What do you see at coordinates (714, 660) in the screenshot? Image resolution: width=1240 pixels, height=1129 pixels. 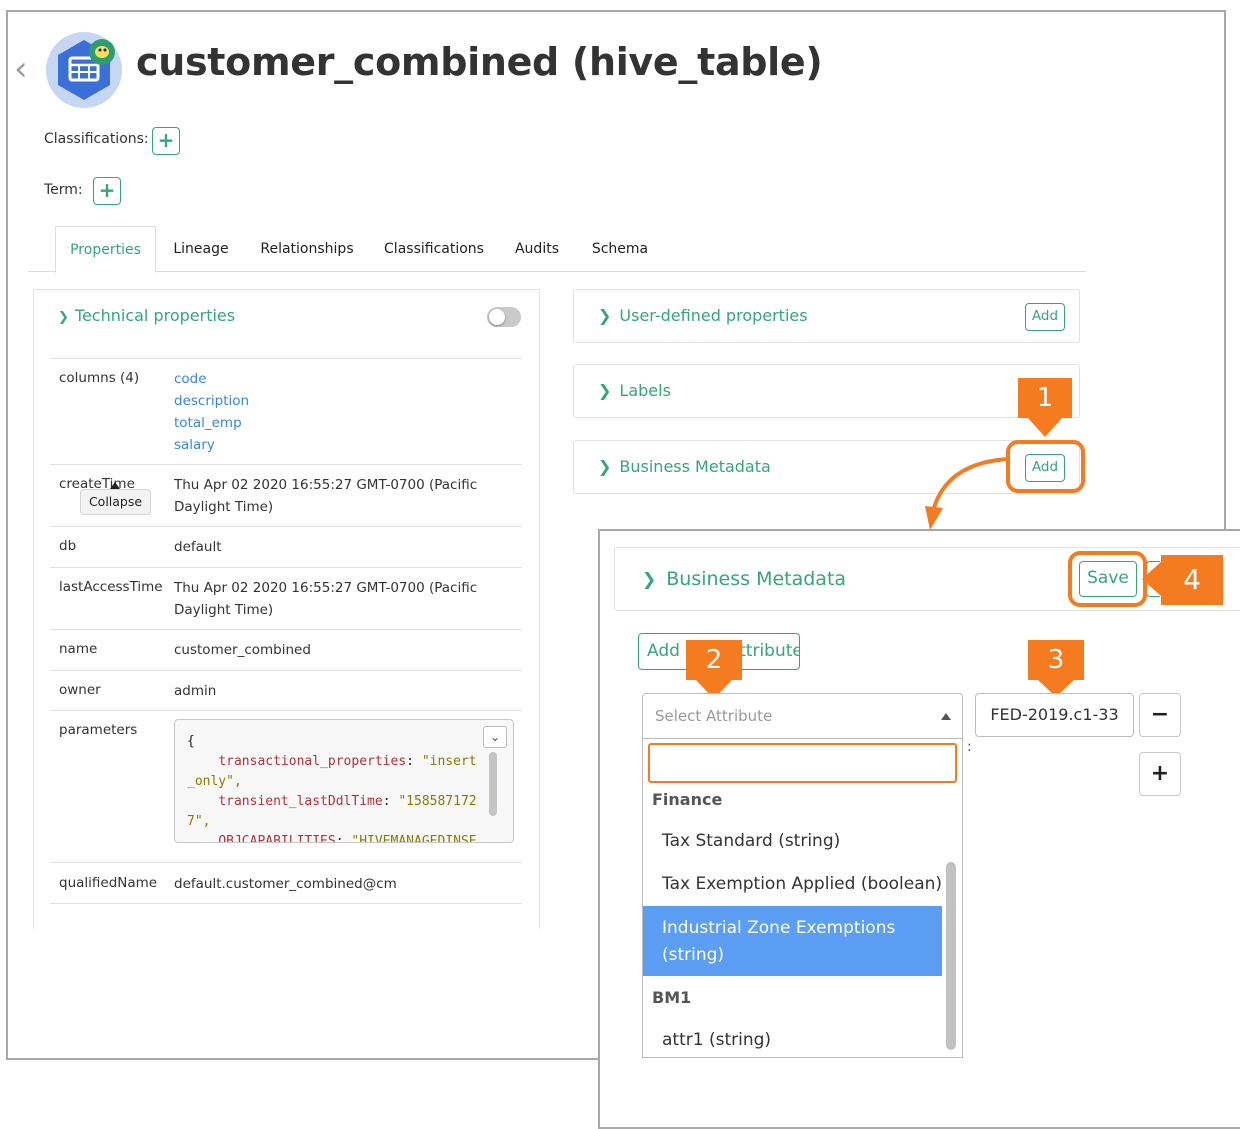 I see `callout-2: 2` at bounding box center [714, 660].